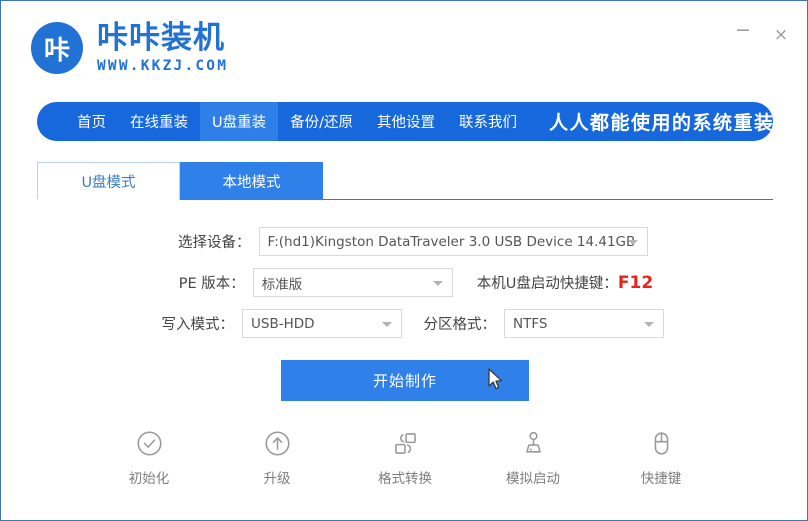  I want to click on tab-local-mode: 本地模式, so click(251, 181).